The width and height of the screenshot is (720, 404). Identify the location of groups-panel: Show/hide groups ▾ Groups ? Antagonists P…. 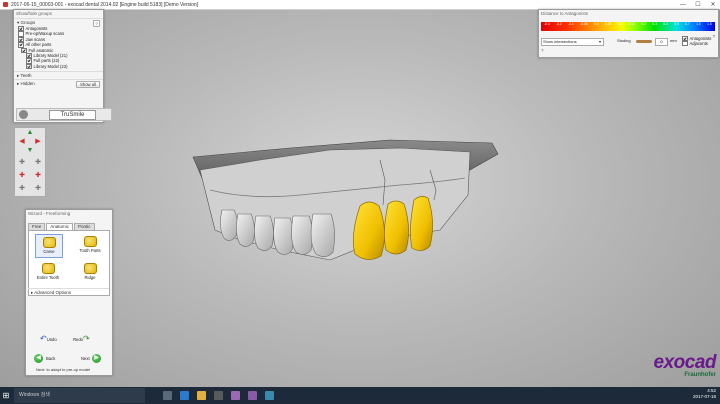
(62, 66).